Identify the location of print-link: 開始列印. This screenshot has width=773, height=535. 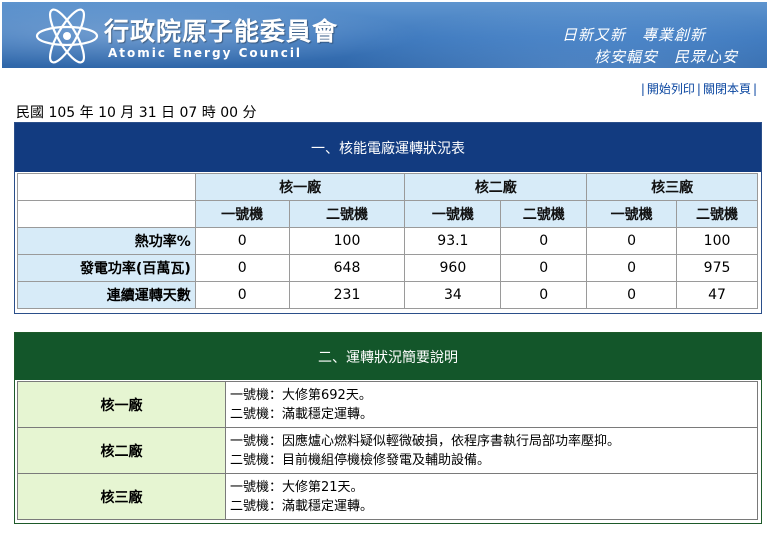
(671, 89).